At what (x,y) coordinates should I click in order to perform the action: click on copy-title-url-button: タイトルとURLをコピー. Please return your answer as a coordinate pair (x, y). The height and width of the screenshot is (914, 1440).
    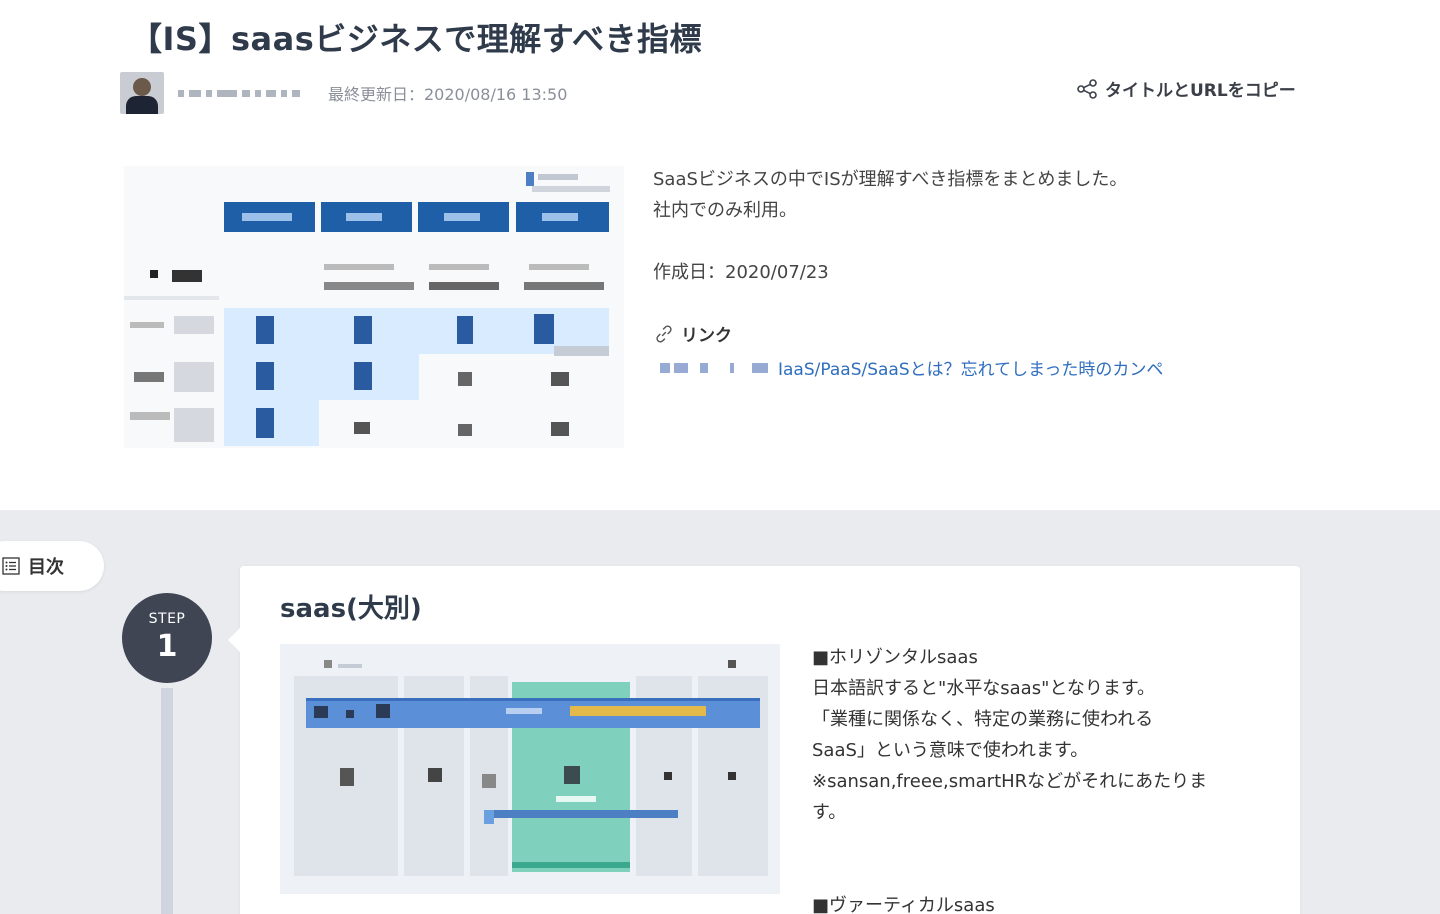
    Looking at the image, I should click on (1185, 88).